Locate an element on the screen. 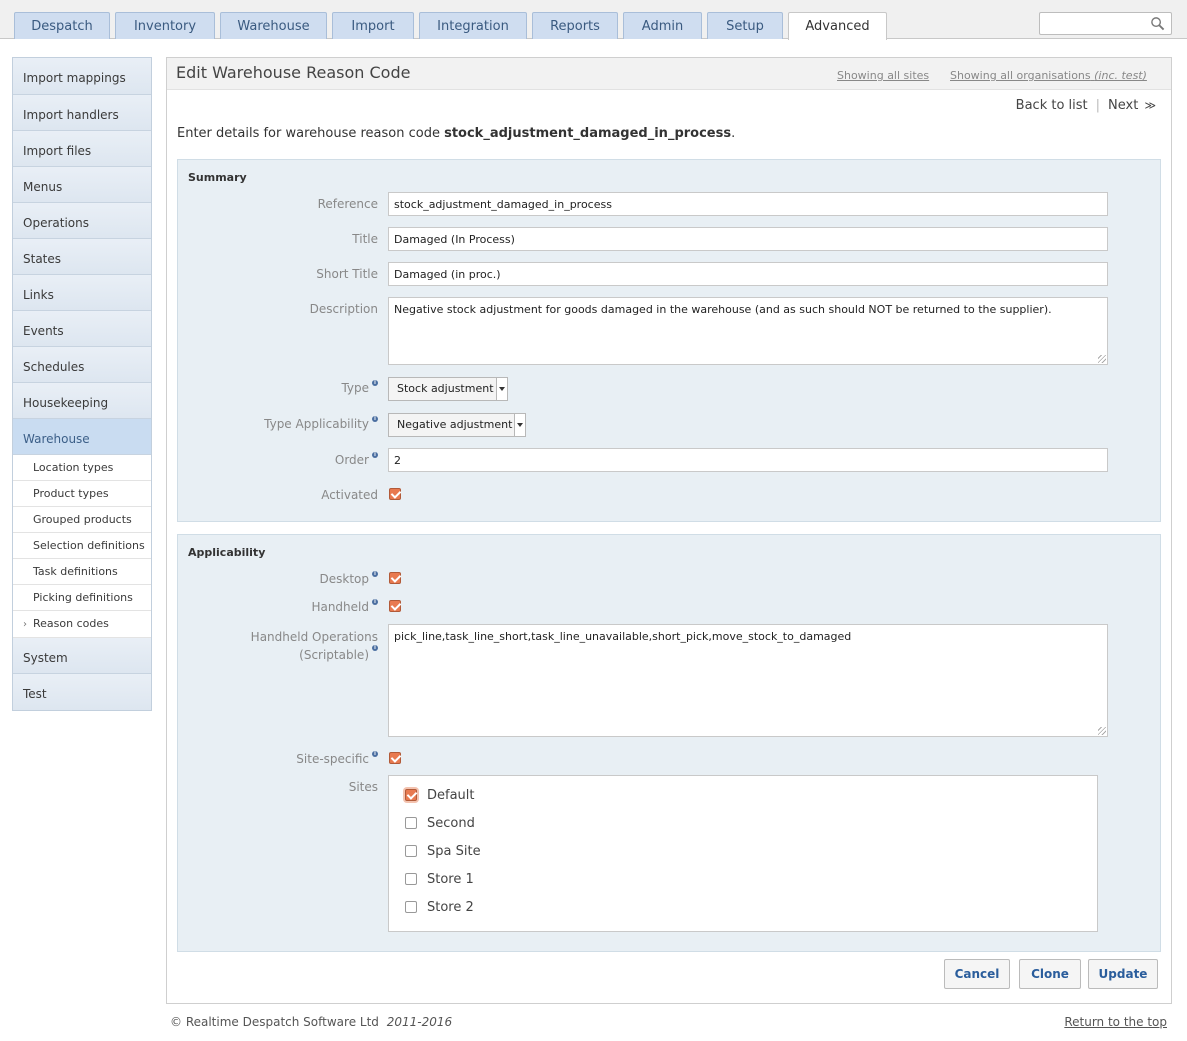 This screenshot has height=1041, width=1187. sidebar-item-states: States is located at coordinates (82, 257).